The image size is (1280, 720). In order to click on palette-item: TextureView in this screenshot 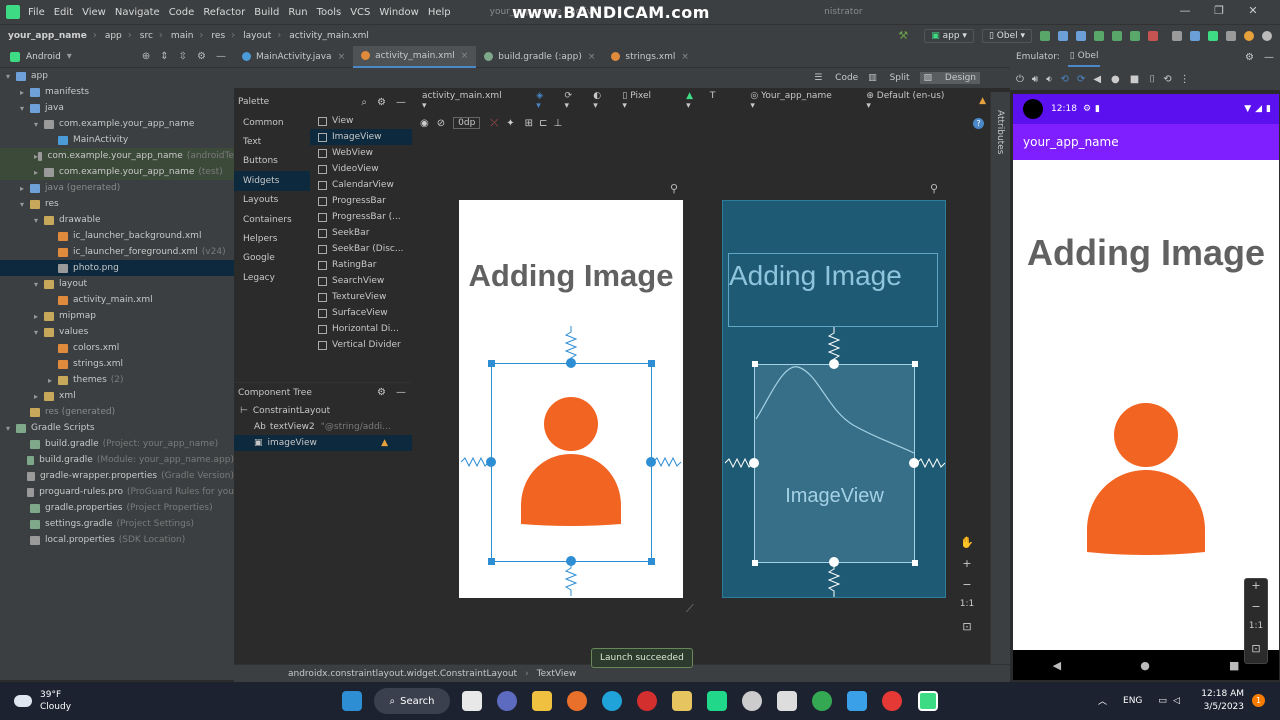, I will do `click(361, 297)`.